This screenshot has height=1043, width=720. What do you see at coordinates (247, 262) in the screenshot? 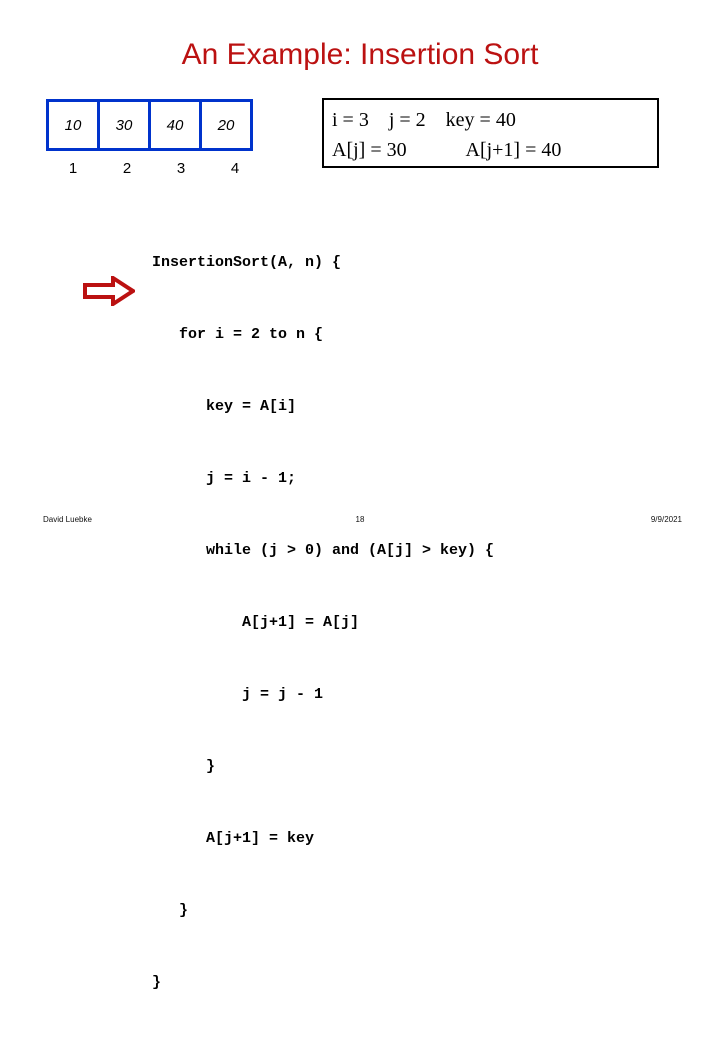
I see `code-line-0: InsertionSort(A, n) {` at bounding box center [247, 262].